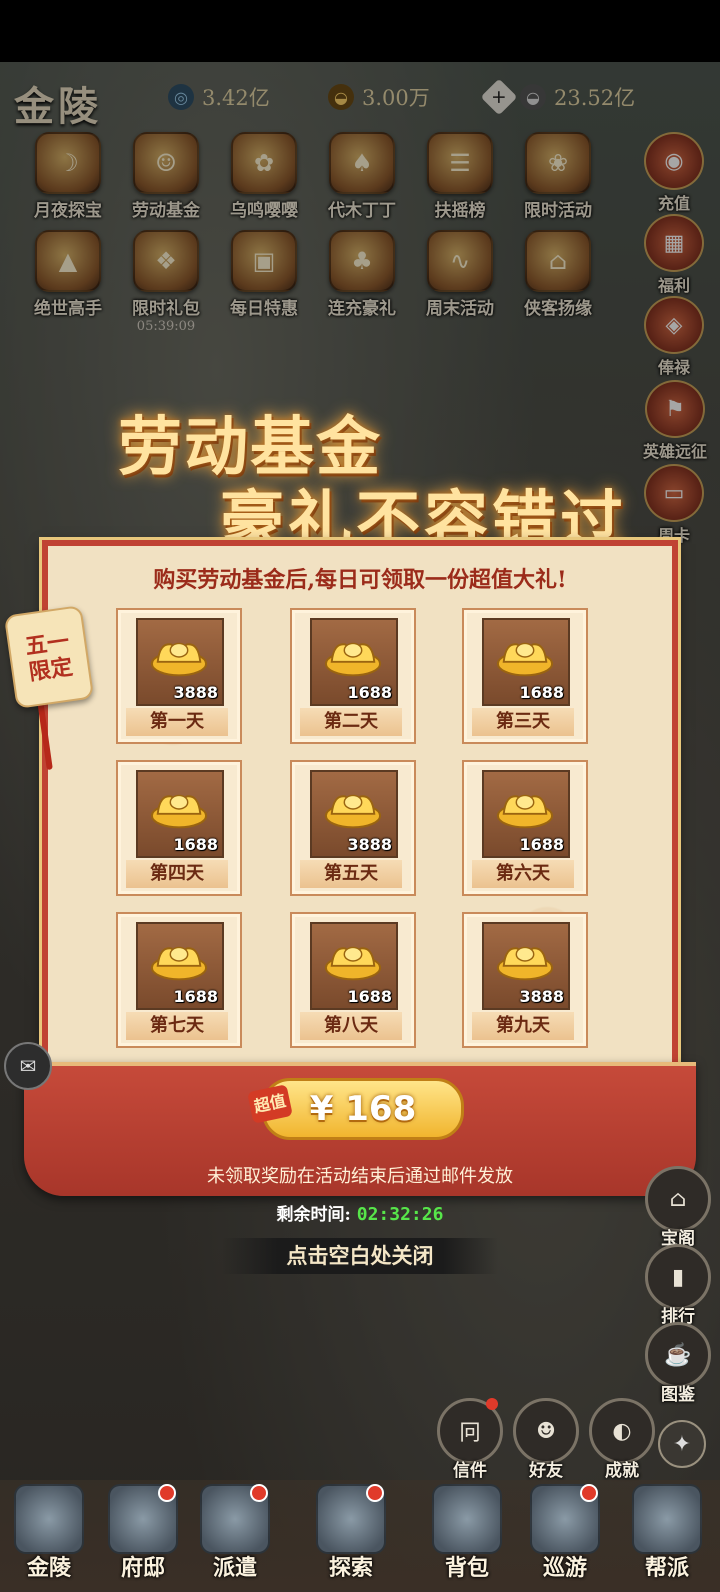 The image size is (720, 1592). I want to click on remaining-time-value: 02:32:26, so click(400, 1214).